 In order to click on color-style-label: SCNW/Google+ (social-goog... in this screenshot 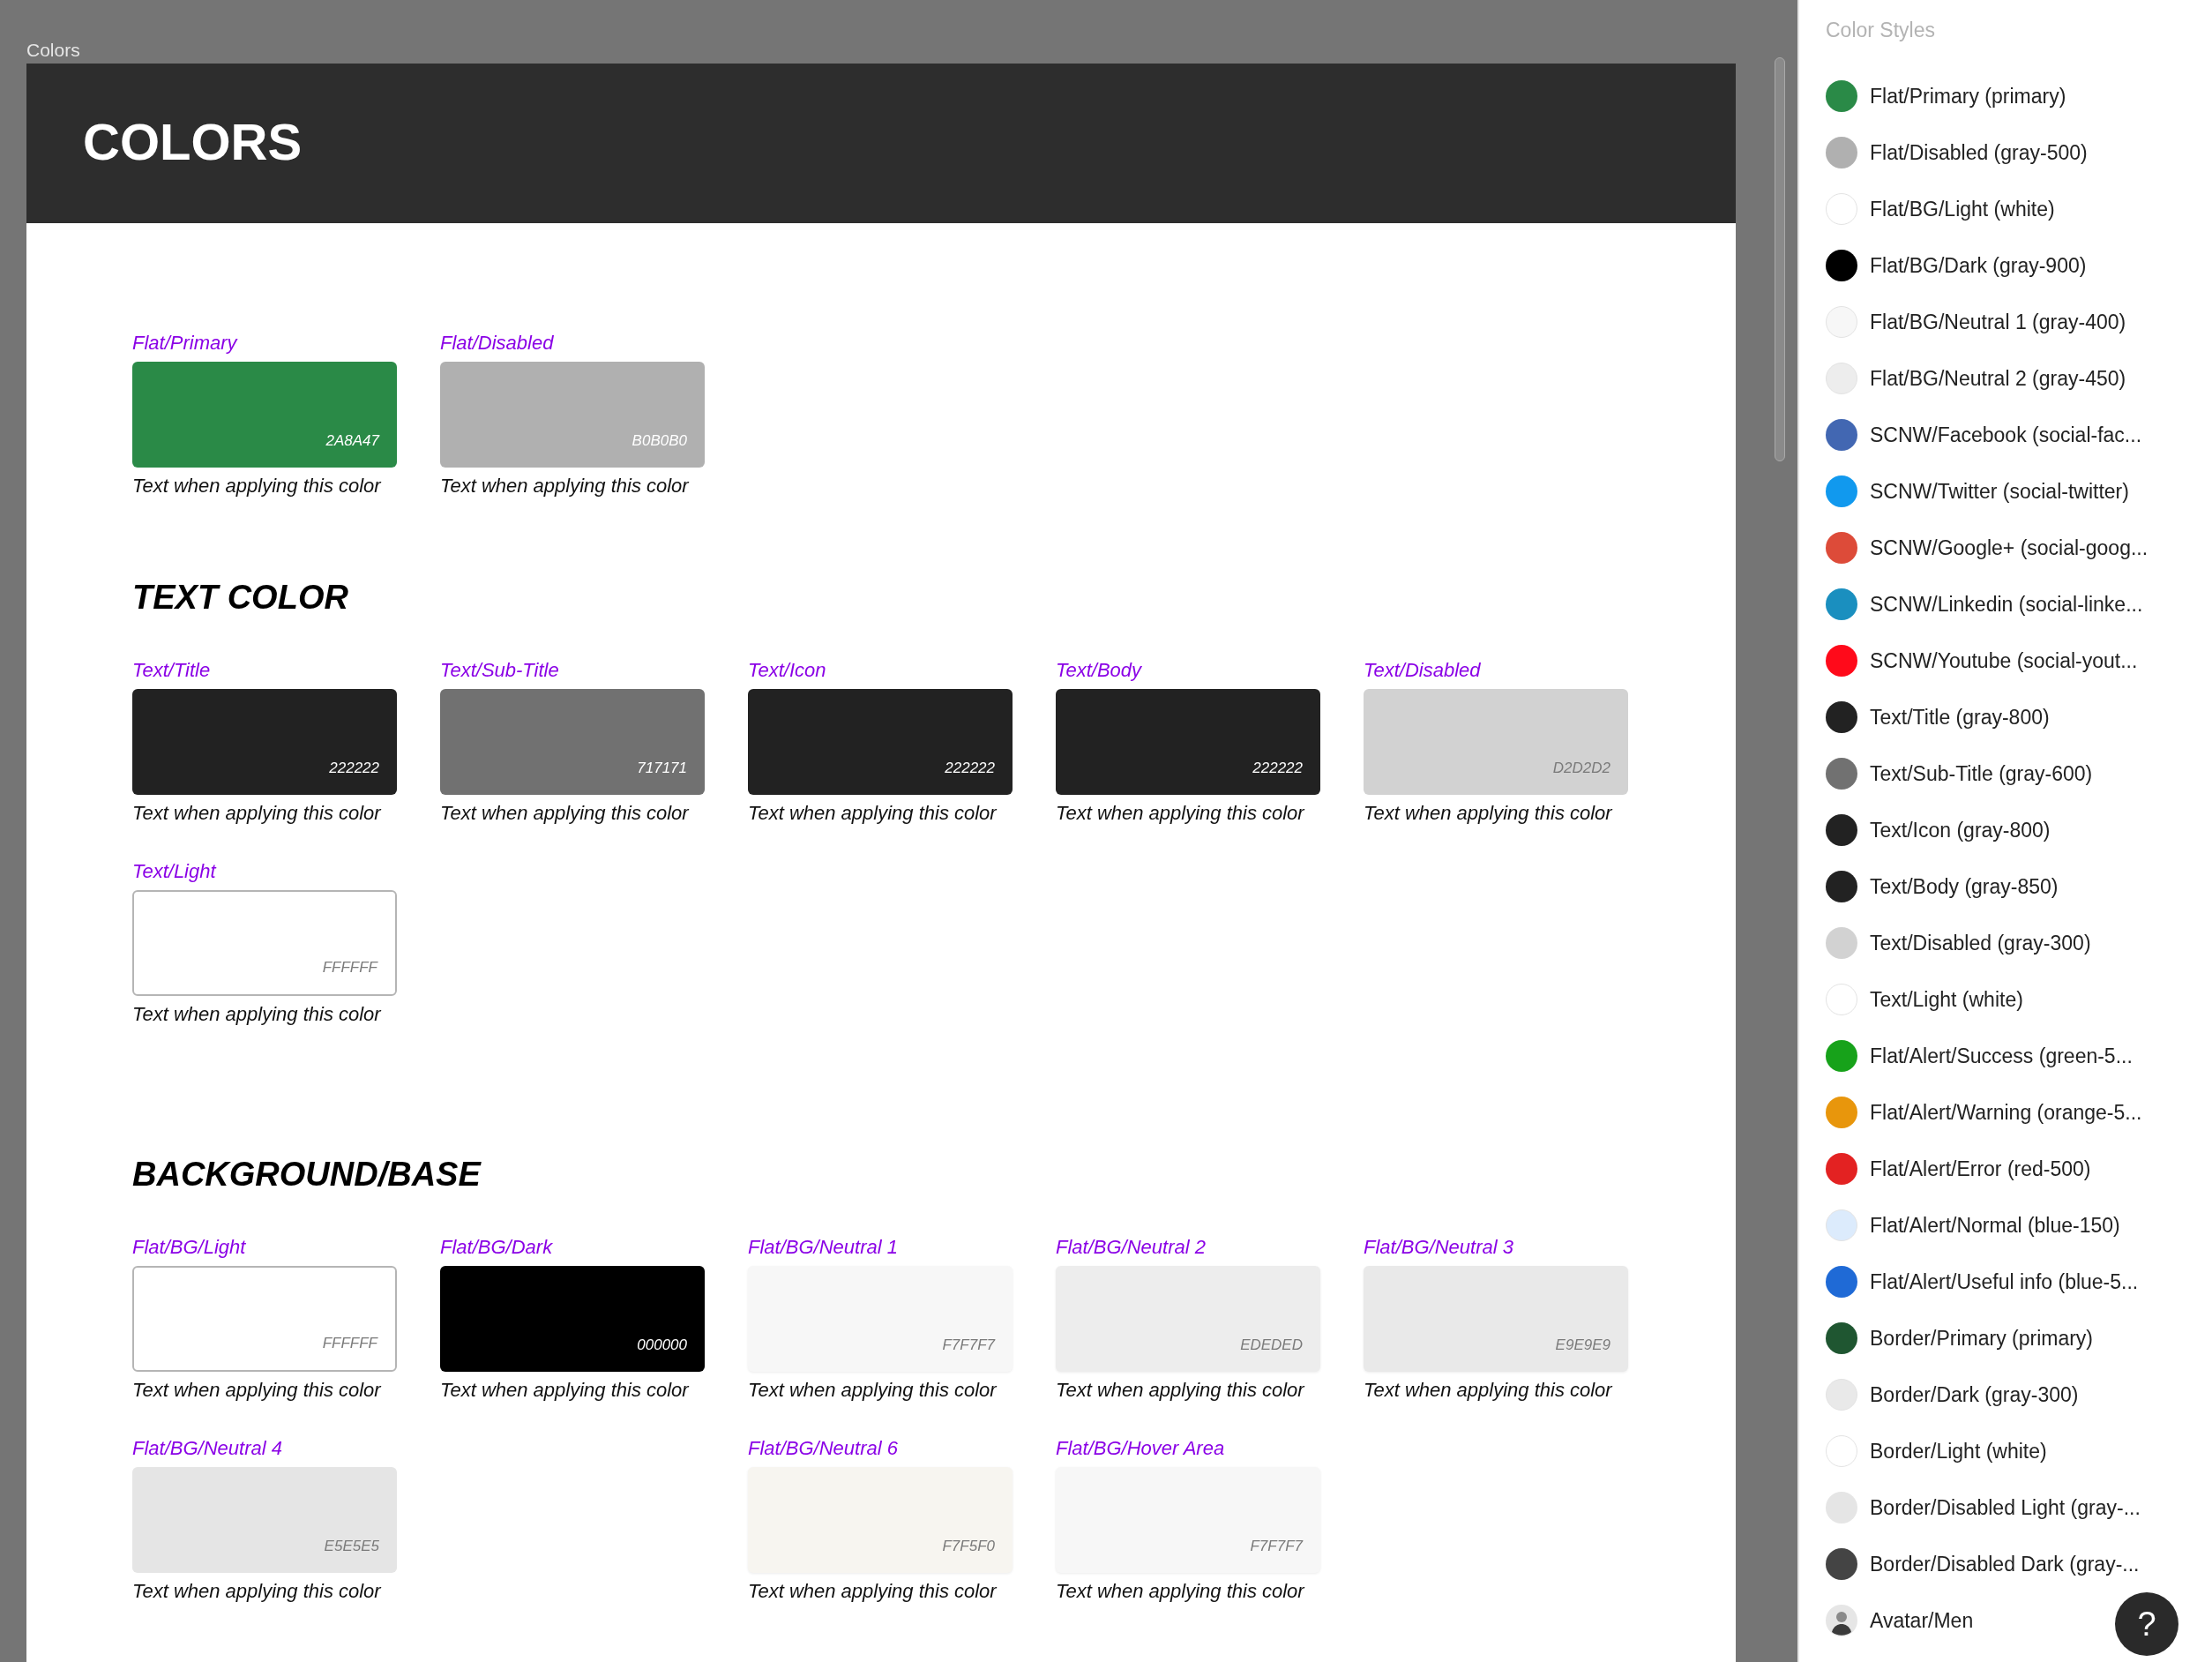, I will do `click(2009, 547)`.